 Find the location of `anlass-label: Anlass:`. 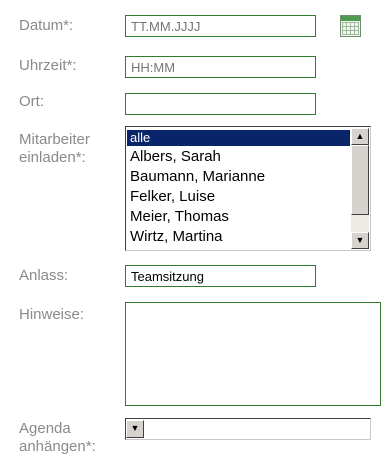

anlass-label: Anlass: is located at coordinates (44, 275).